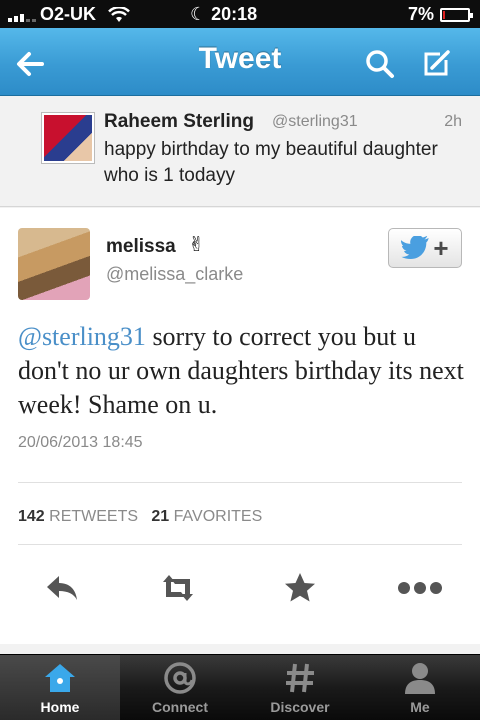 Image resolution: width=480 pixels, height=720 pixels. Describe the element at coordinates (315, 121) in the screenshot. I see `quoted-author-handle: @sterling31` at that location.